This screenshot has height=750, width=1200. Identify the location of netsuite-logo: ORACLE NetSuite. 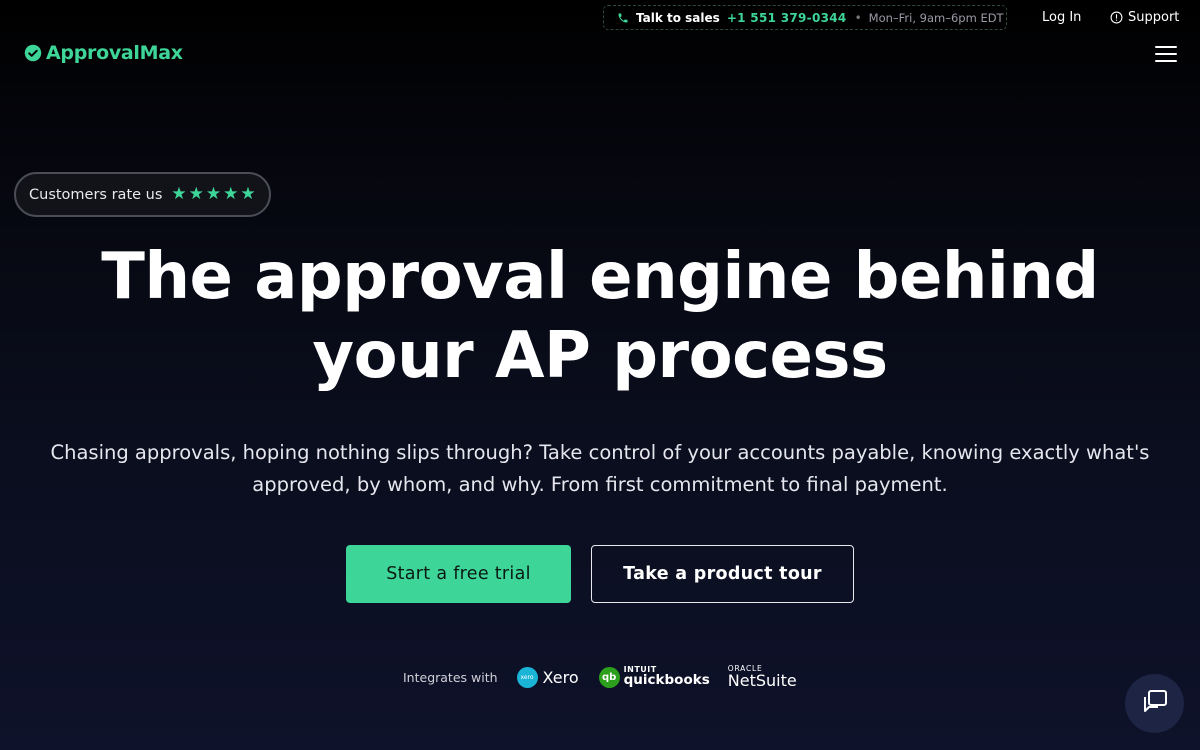
(762, 677).